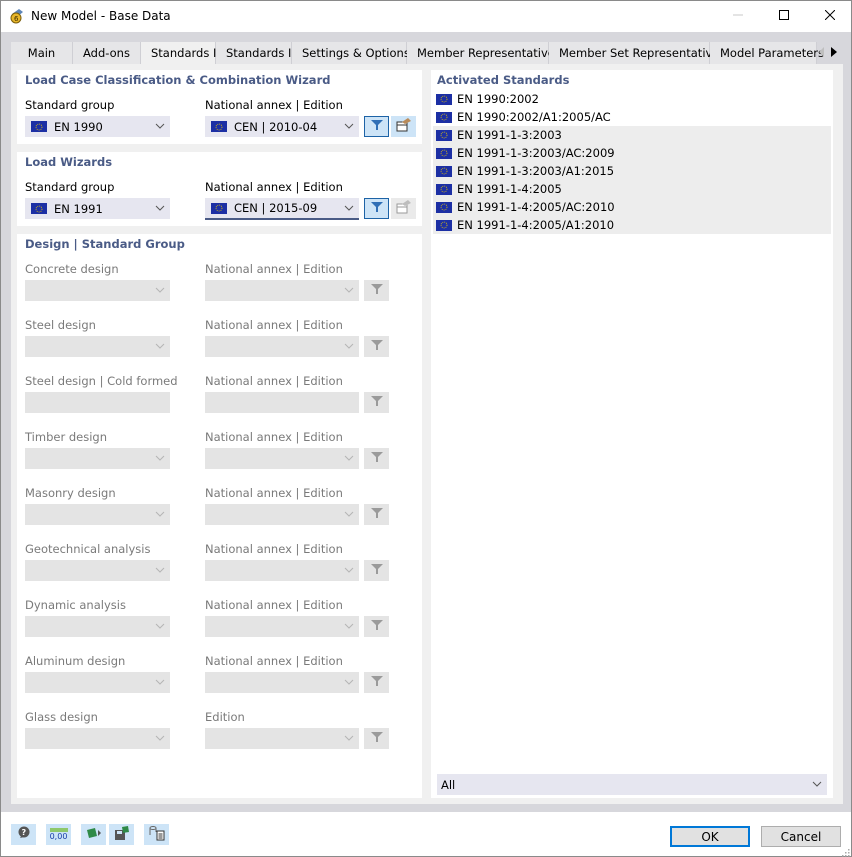 Image resolution: width=852 pixels, height=857 pixels. What do you see at coordinates (632, 207) in the screenshot?
I see `standard-list-item: EN 1991-1-4:2005/AC:2010` at bounding box center [632, 207].